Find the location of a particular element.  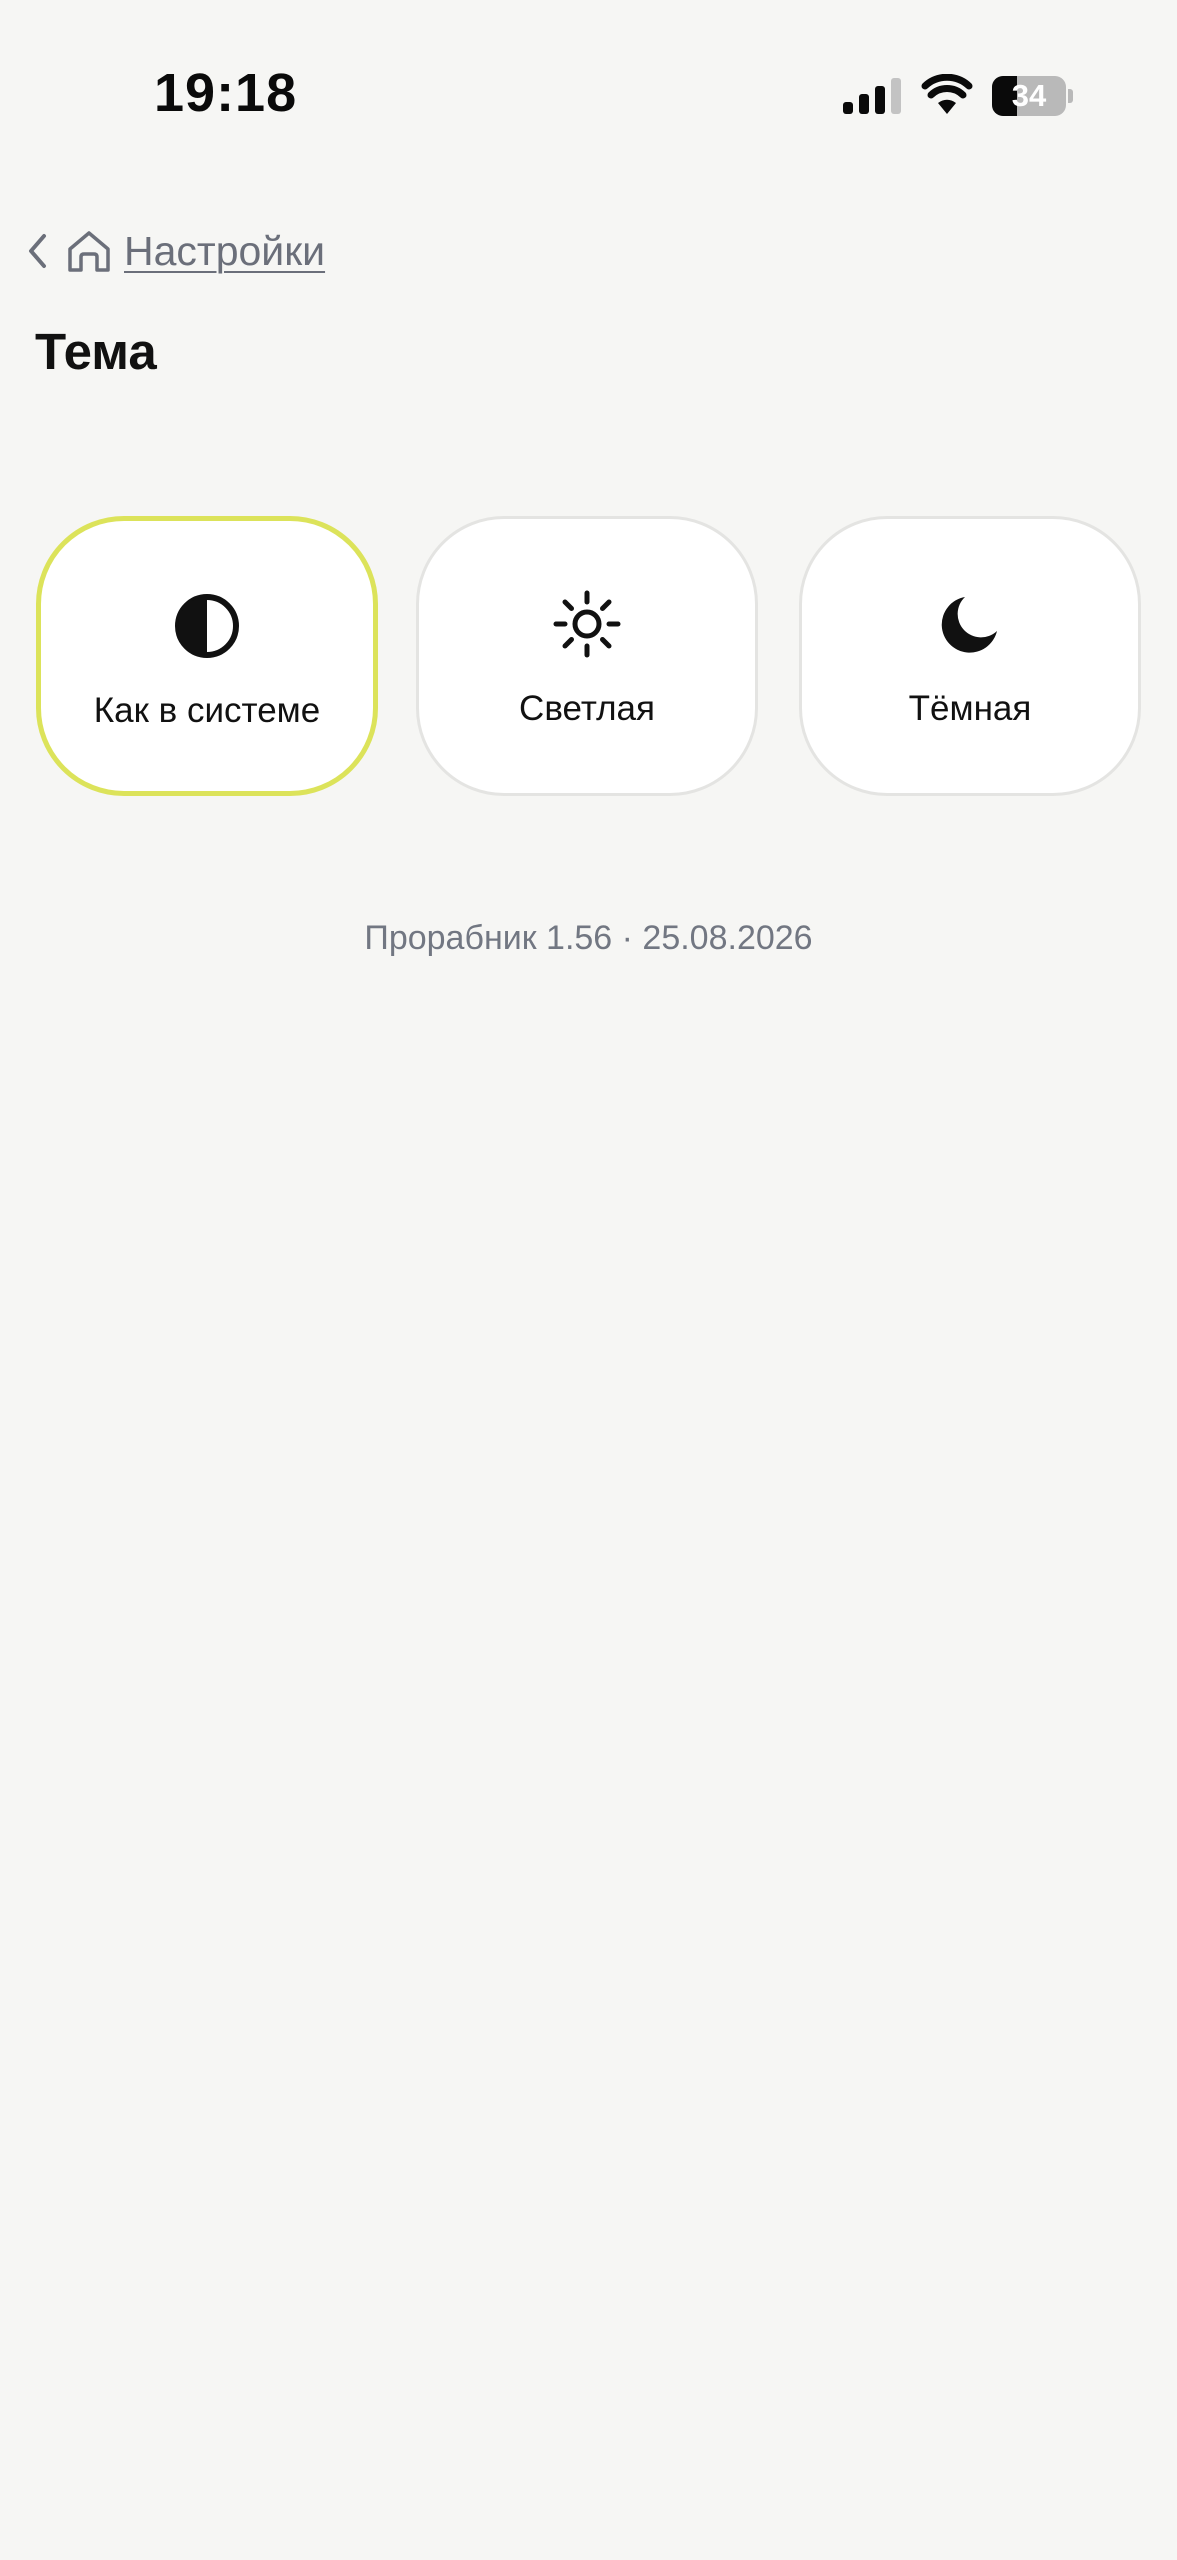

chevron-left-icon is located at coordinates (39, 251).